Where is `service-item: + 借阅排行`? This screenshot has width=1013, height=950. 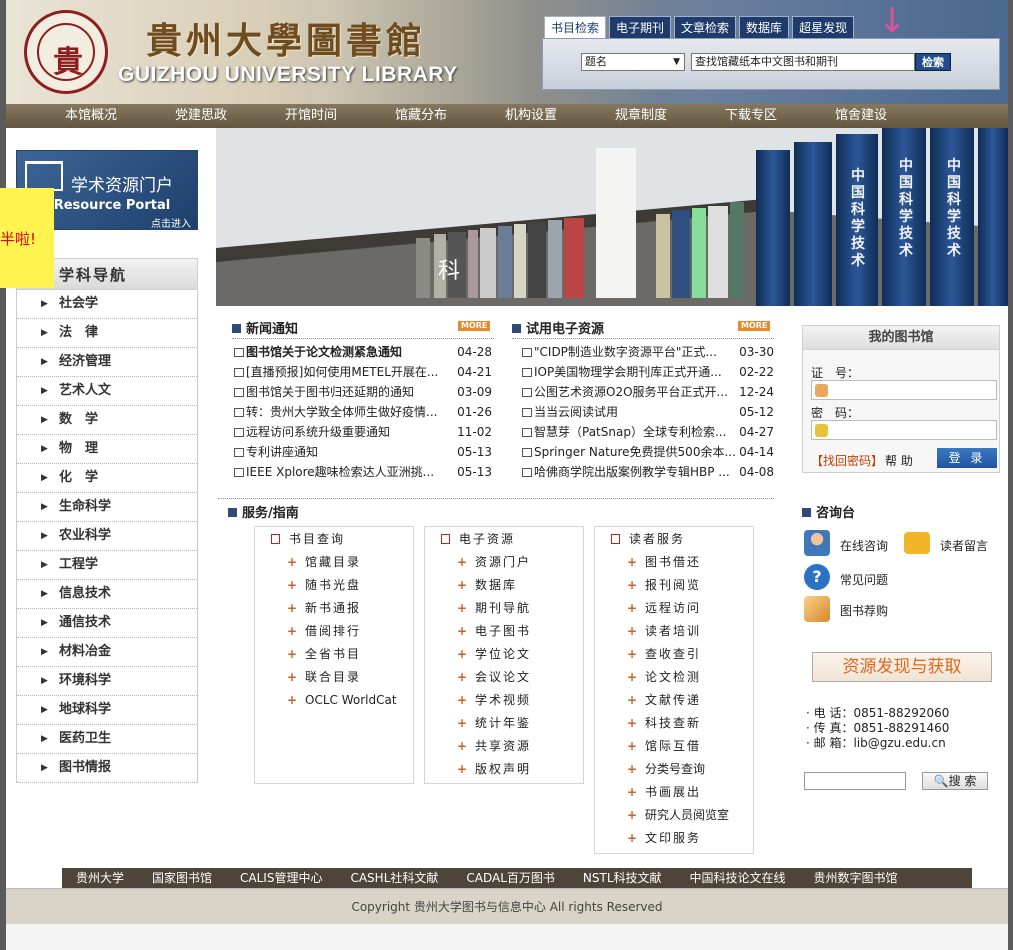 service-item: + 借阅排行 is located at coordinates (334, 631).